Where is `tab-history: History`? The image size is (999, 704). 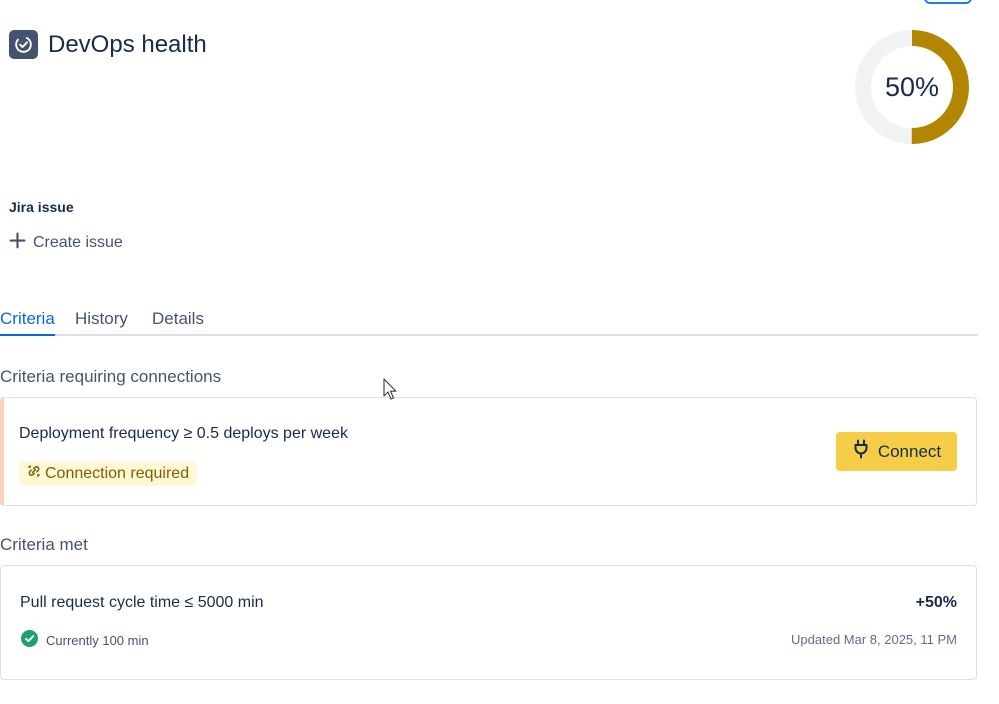 tab-history: History is located at coordinates (101, 319).